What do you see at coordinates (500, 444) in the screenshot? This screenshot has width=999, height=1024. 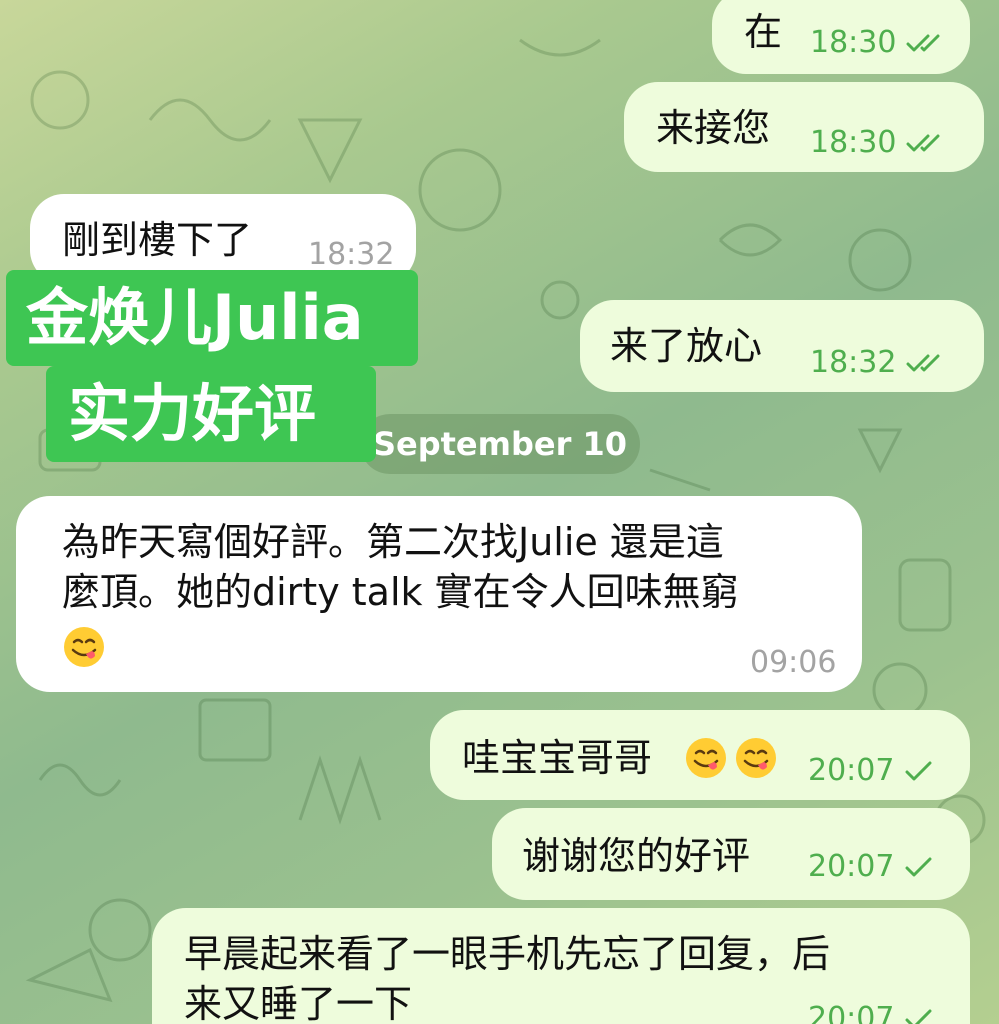 I see `date-separator: September 10` at bounding box center [500, 444].